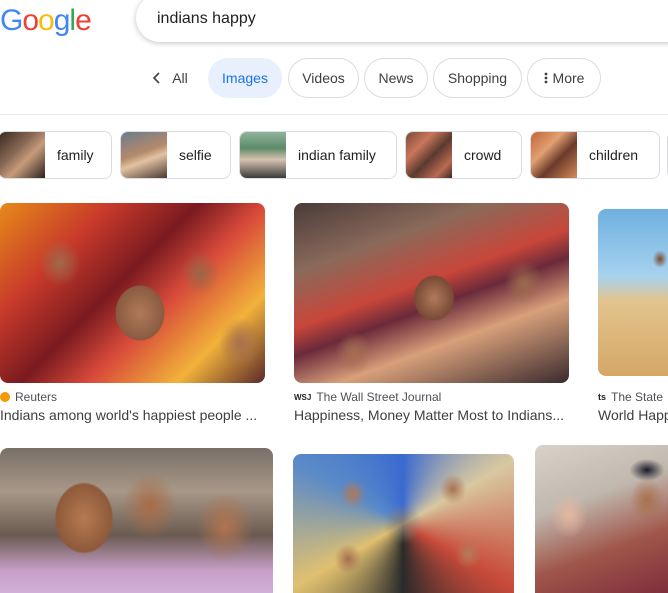 This screenshot has height=593, width=668. Describe the element at coordinates (568, 78) in the screenshot. I see `tab-label: More` at that location.